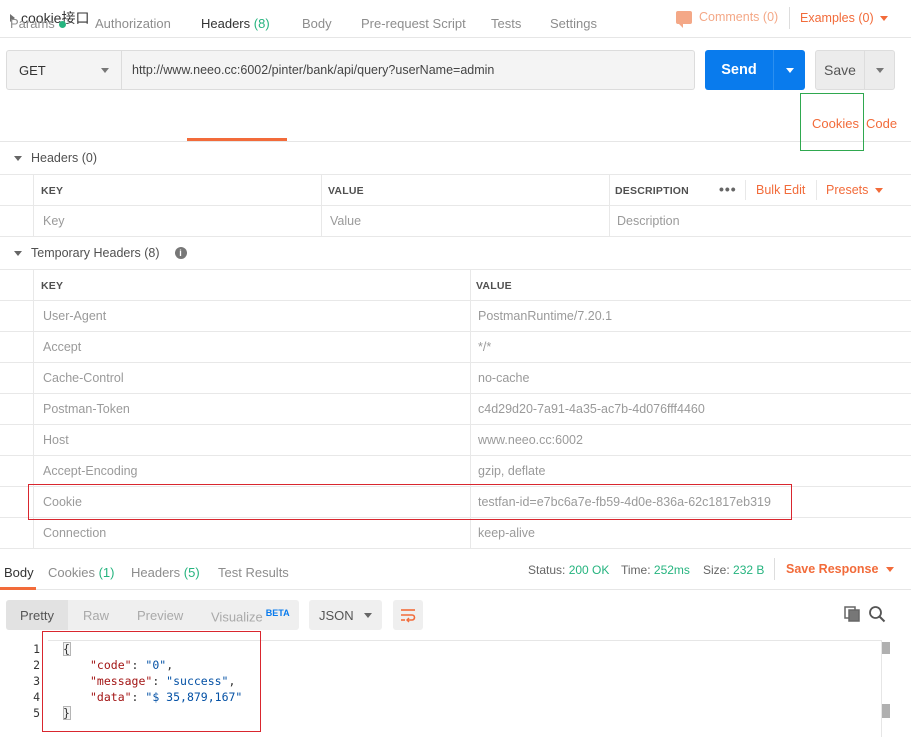 The height and width of the screenshot is (737, 911). I want to click on response-tab-headers: Headers (5), so click(165, 572).